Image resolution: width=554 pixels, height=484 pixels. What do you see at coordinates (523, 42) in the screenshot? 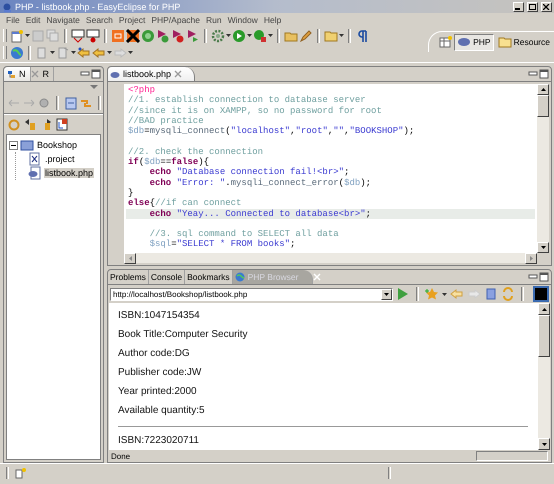
I see `perspective-button: Resource` at bounding box center [523, 42].